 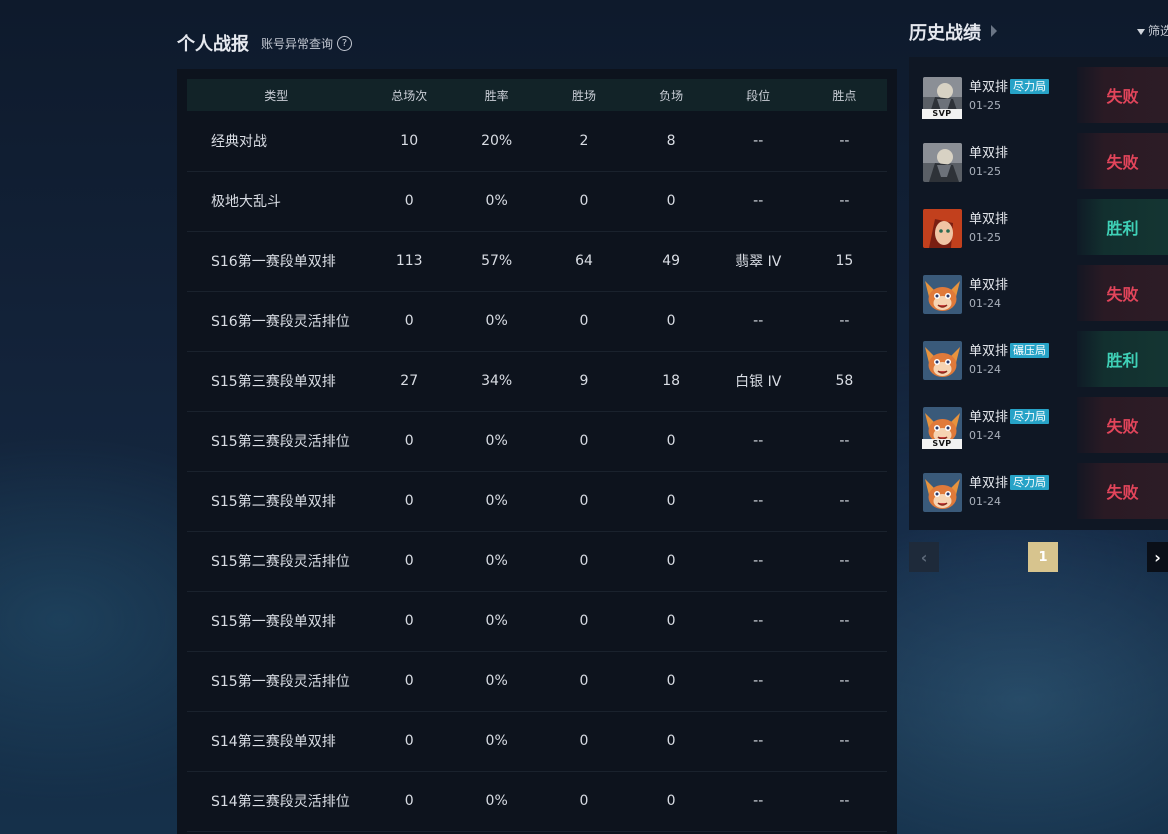 What do you see at coordinates (497, 140) in the screenshot?
I see `cell-winrate: 20%` at bounding box center [497, 140].